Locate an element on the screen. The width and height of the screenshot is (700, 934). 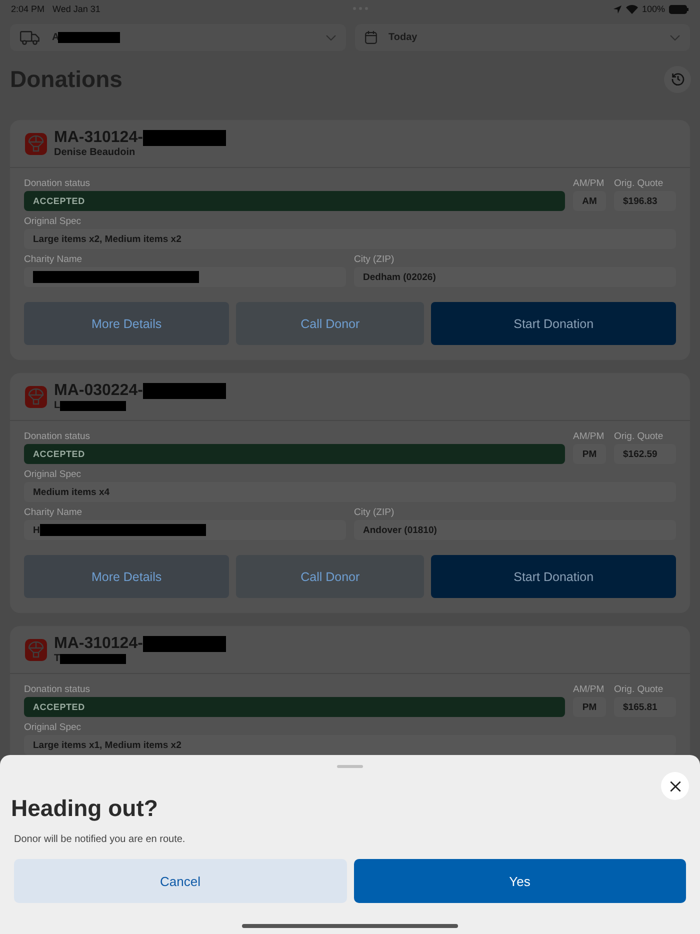
status-date: Wed Jan 31 is located at coordinates (76, 9).